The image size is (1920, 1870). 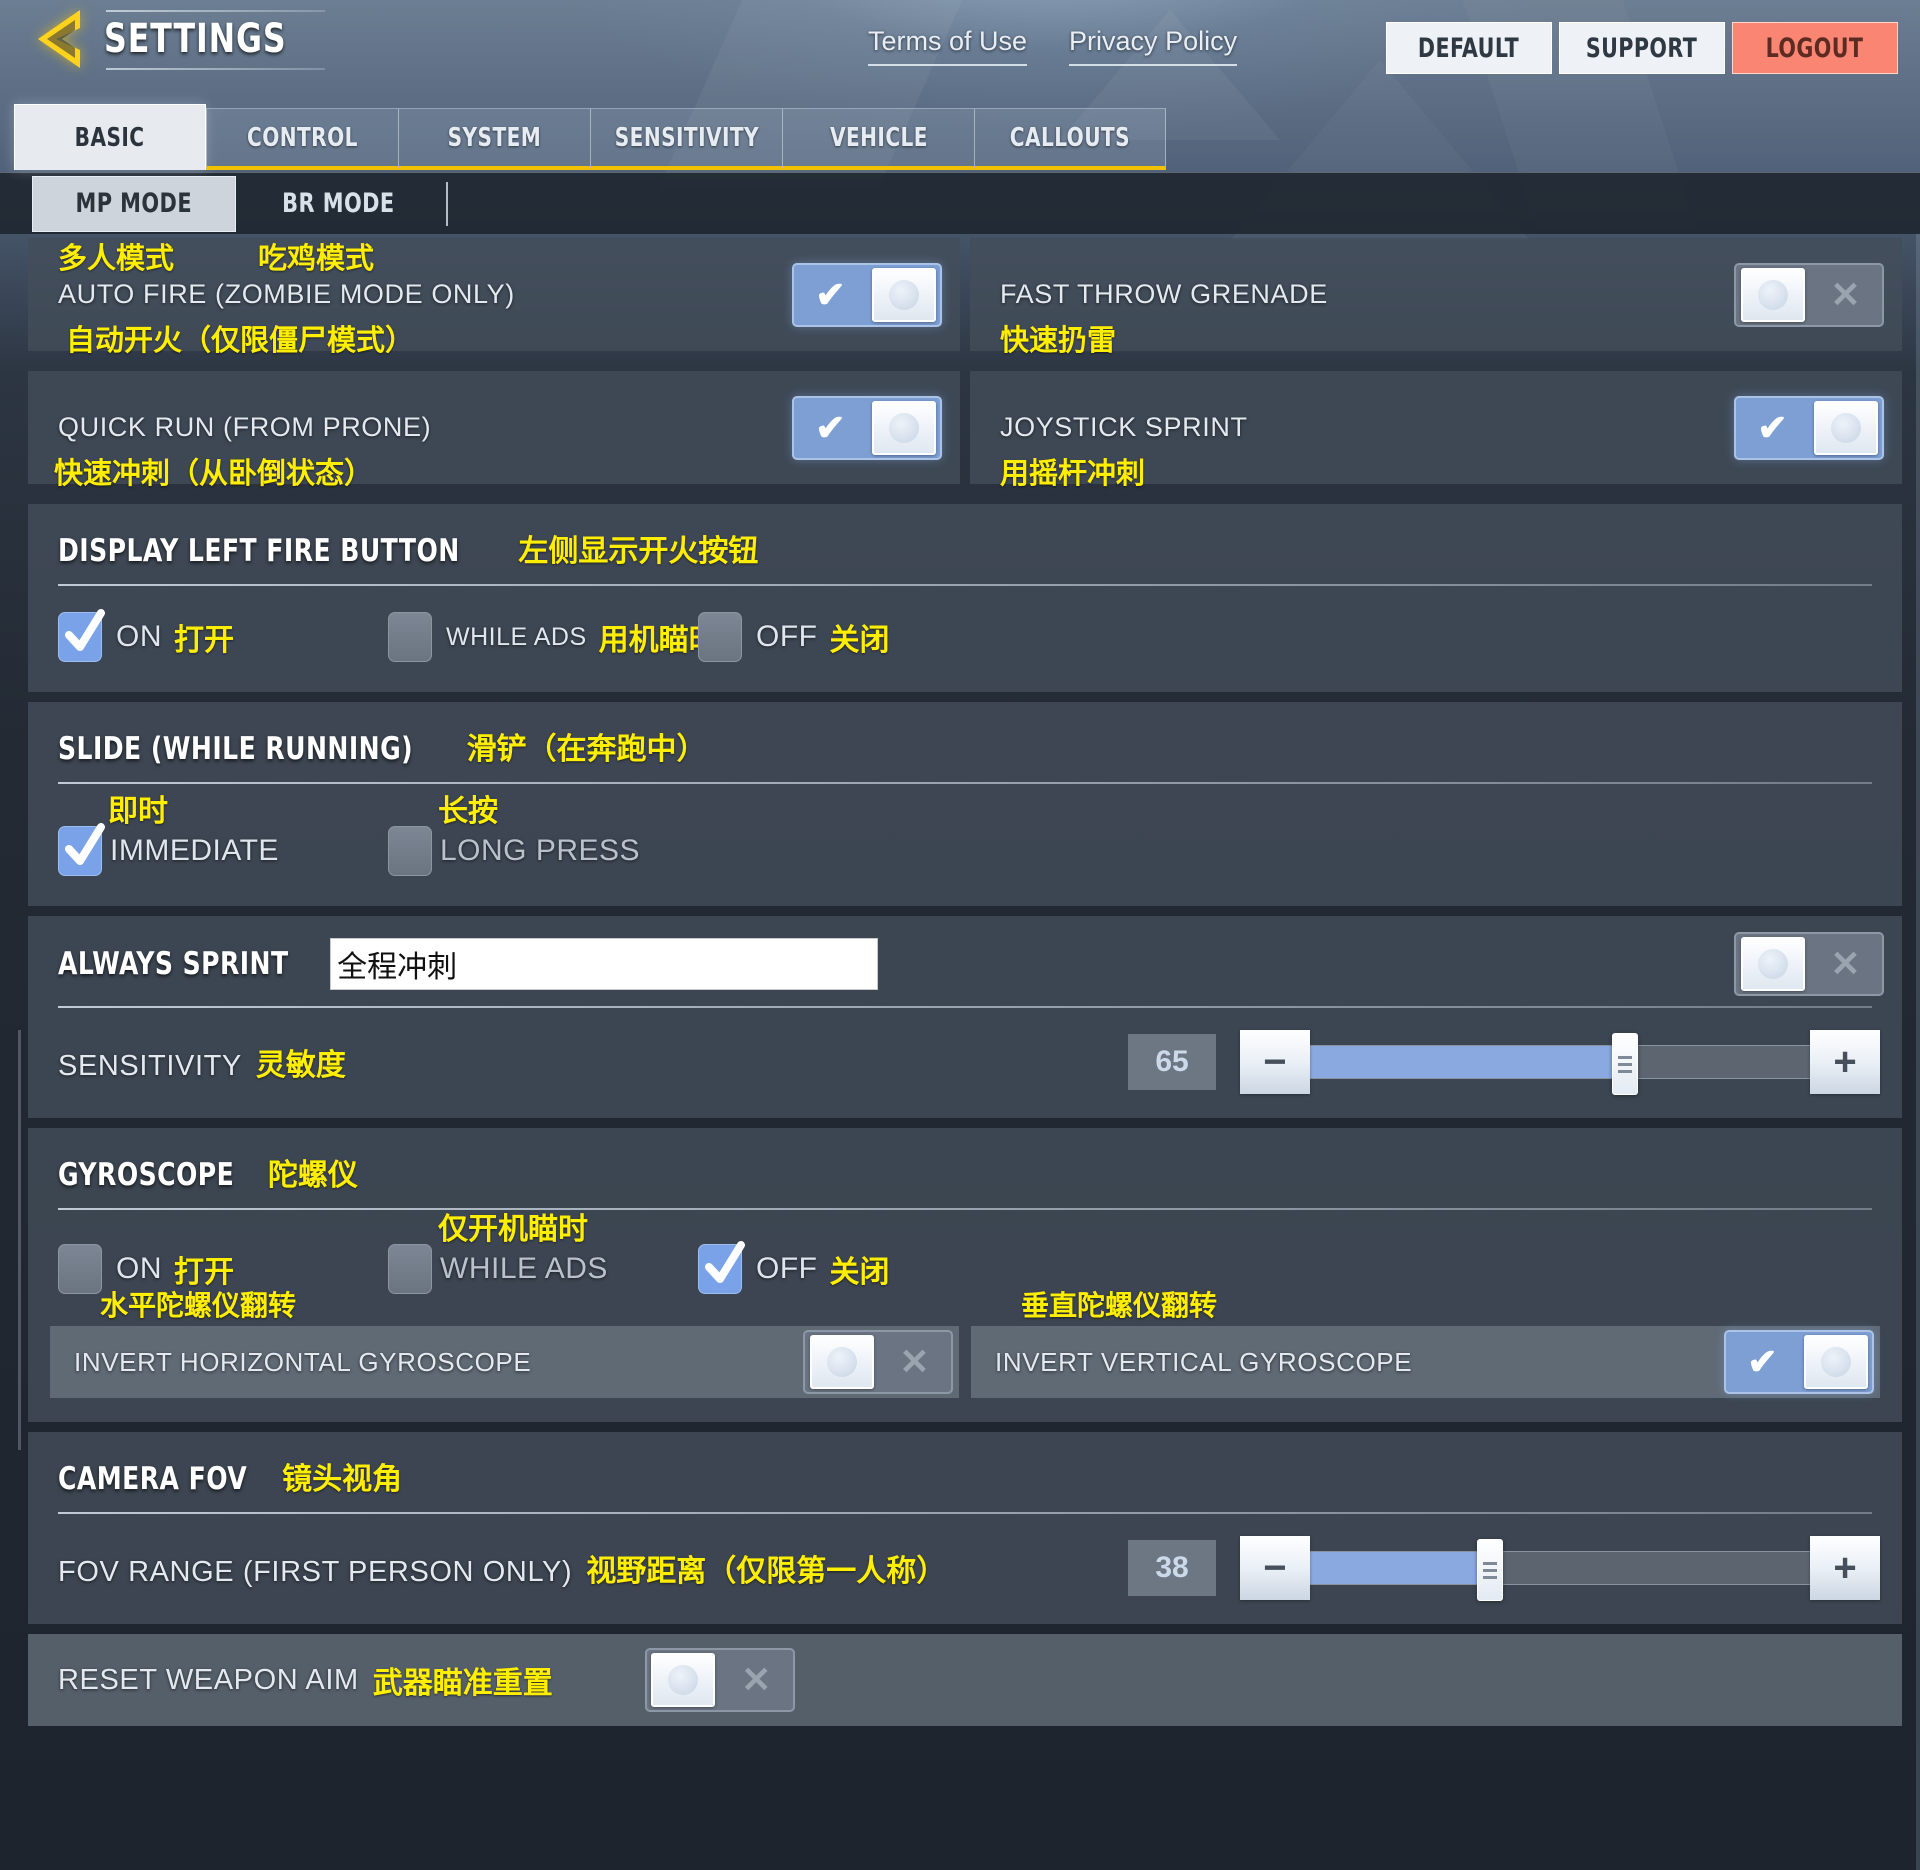 I want to click on slide-header: SLIDE (WHILE RUNNING) 滑铲（在奔跑中）, so click(x=965, y=742).